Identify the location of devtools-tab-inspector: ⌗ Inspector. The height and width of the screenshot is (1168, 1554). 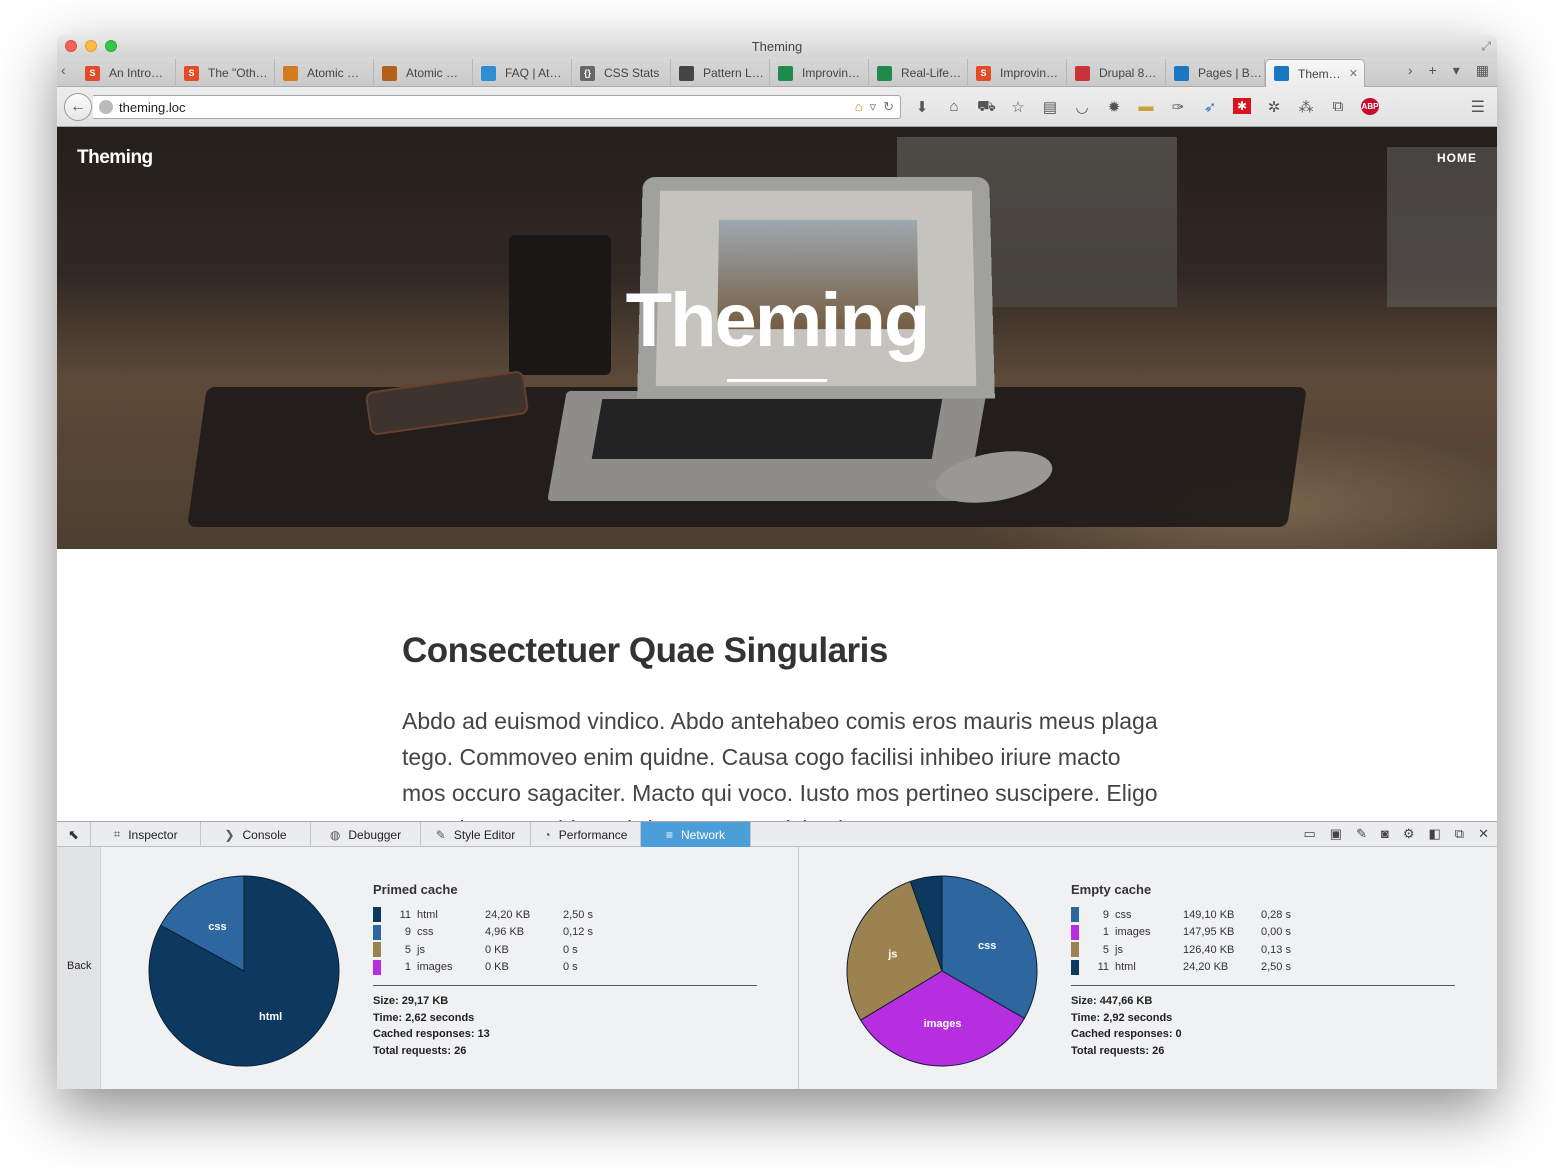
(146, 834).